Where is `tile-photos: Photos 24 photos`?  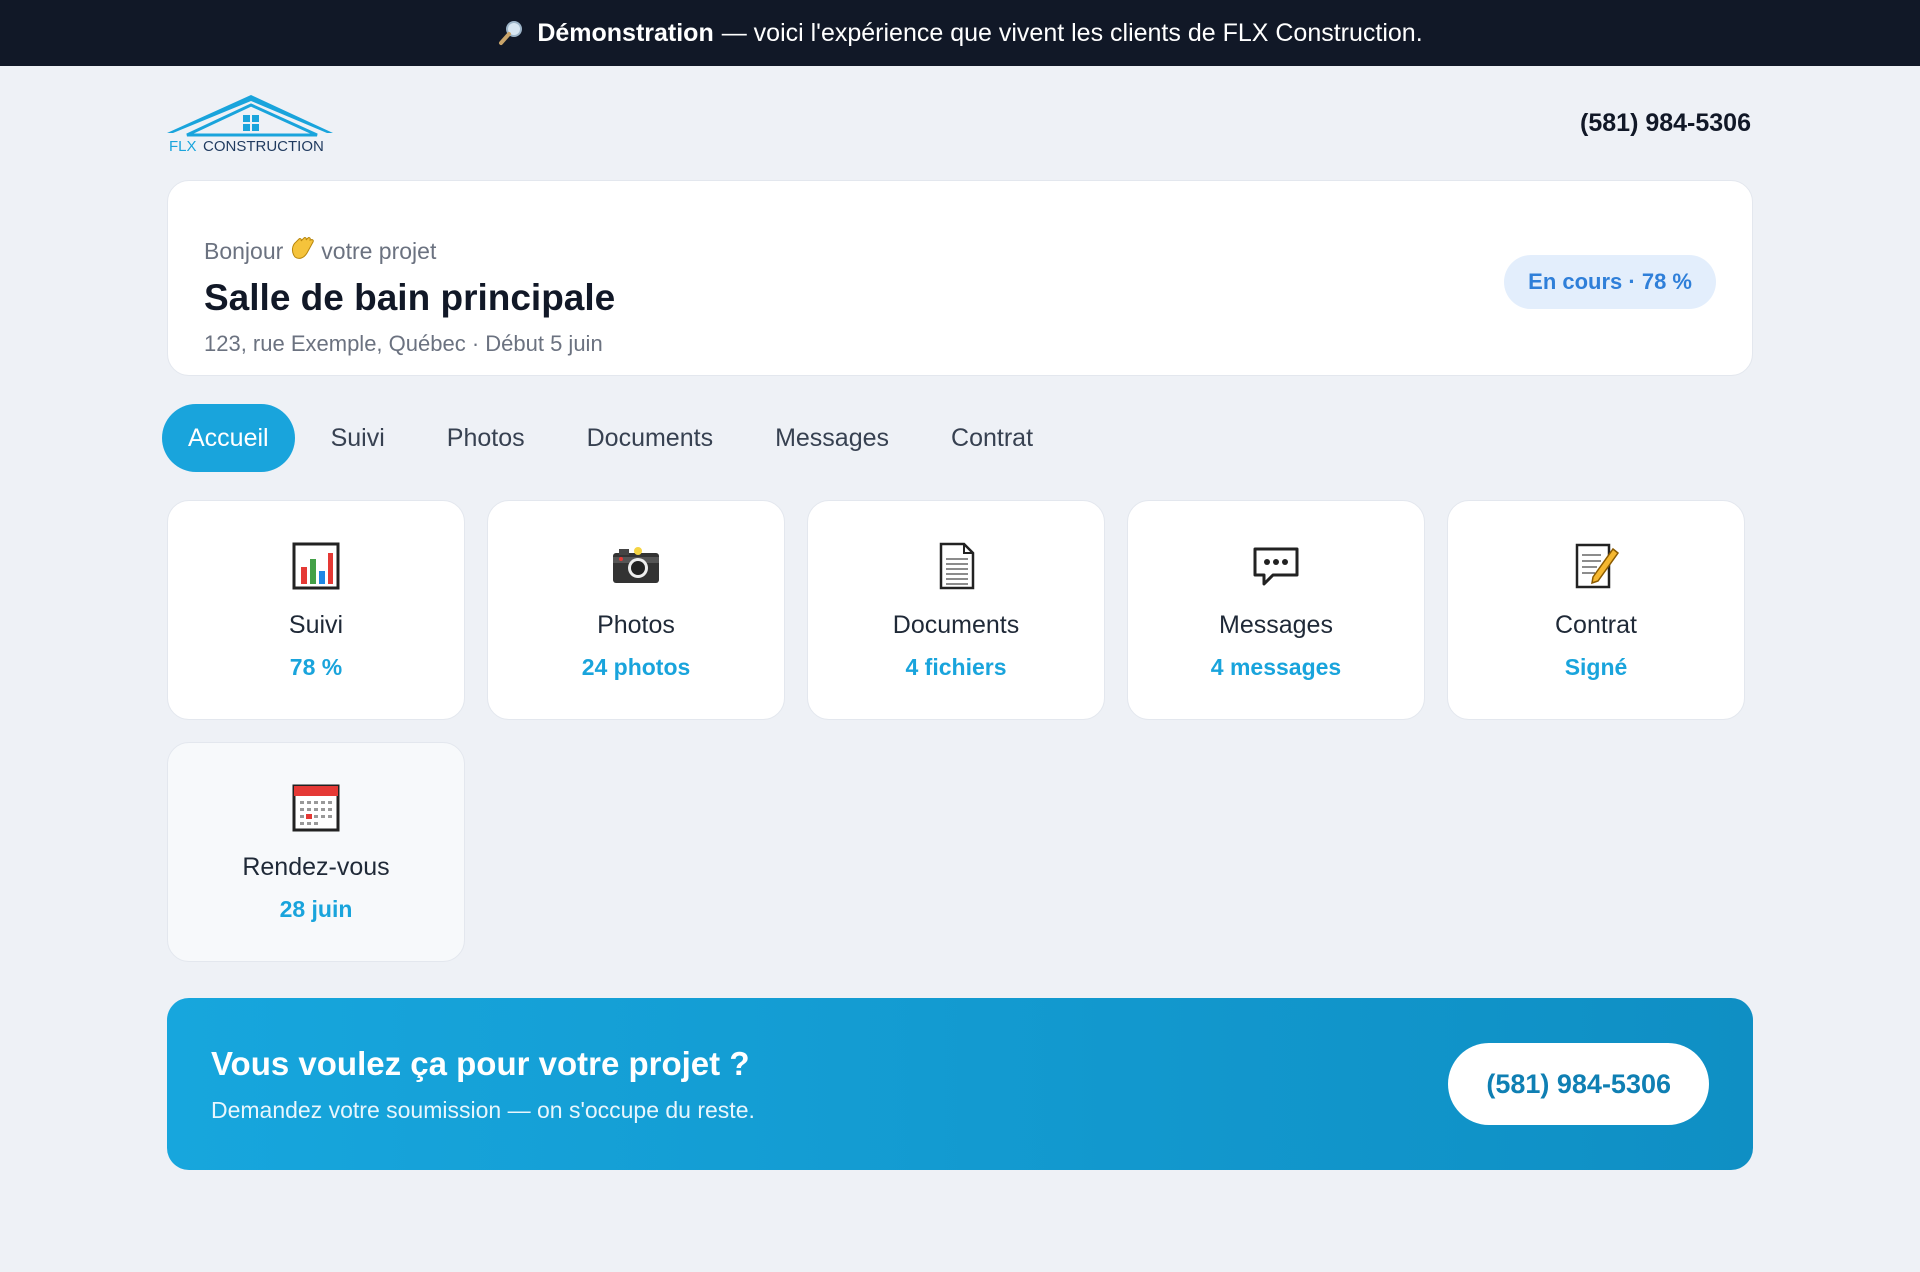
tile-photos: Photos 24 photos is located at coordinates (636, 610).